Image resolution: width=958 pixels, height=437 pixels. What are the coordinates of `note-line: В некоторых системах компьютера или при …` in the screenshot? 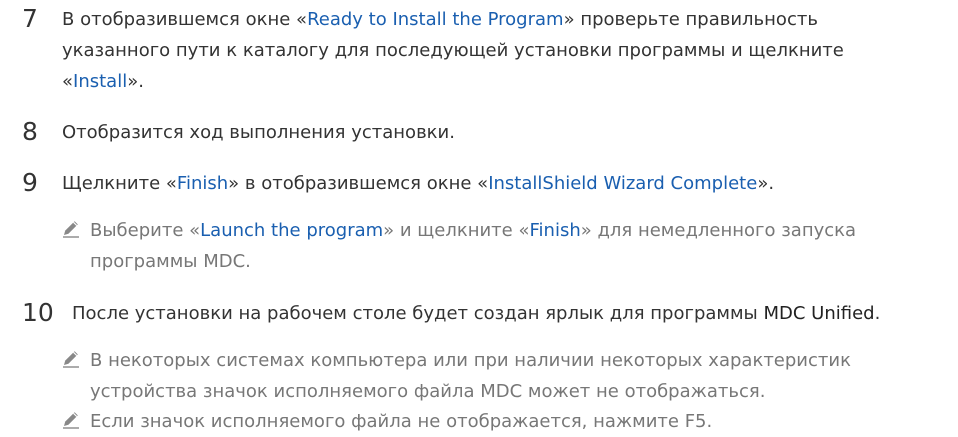 It's located at (470, 360).